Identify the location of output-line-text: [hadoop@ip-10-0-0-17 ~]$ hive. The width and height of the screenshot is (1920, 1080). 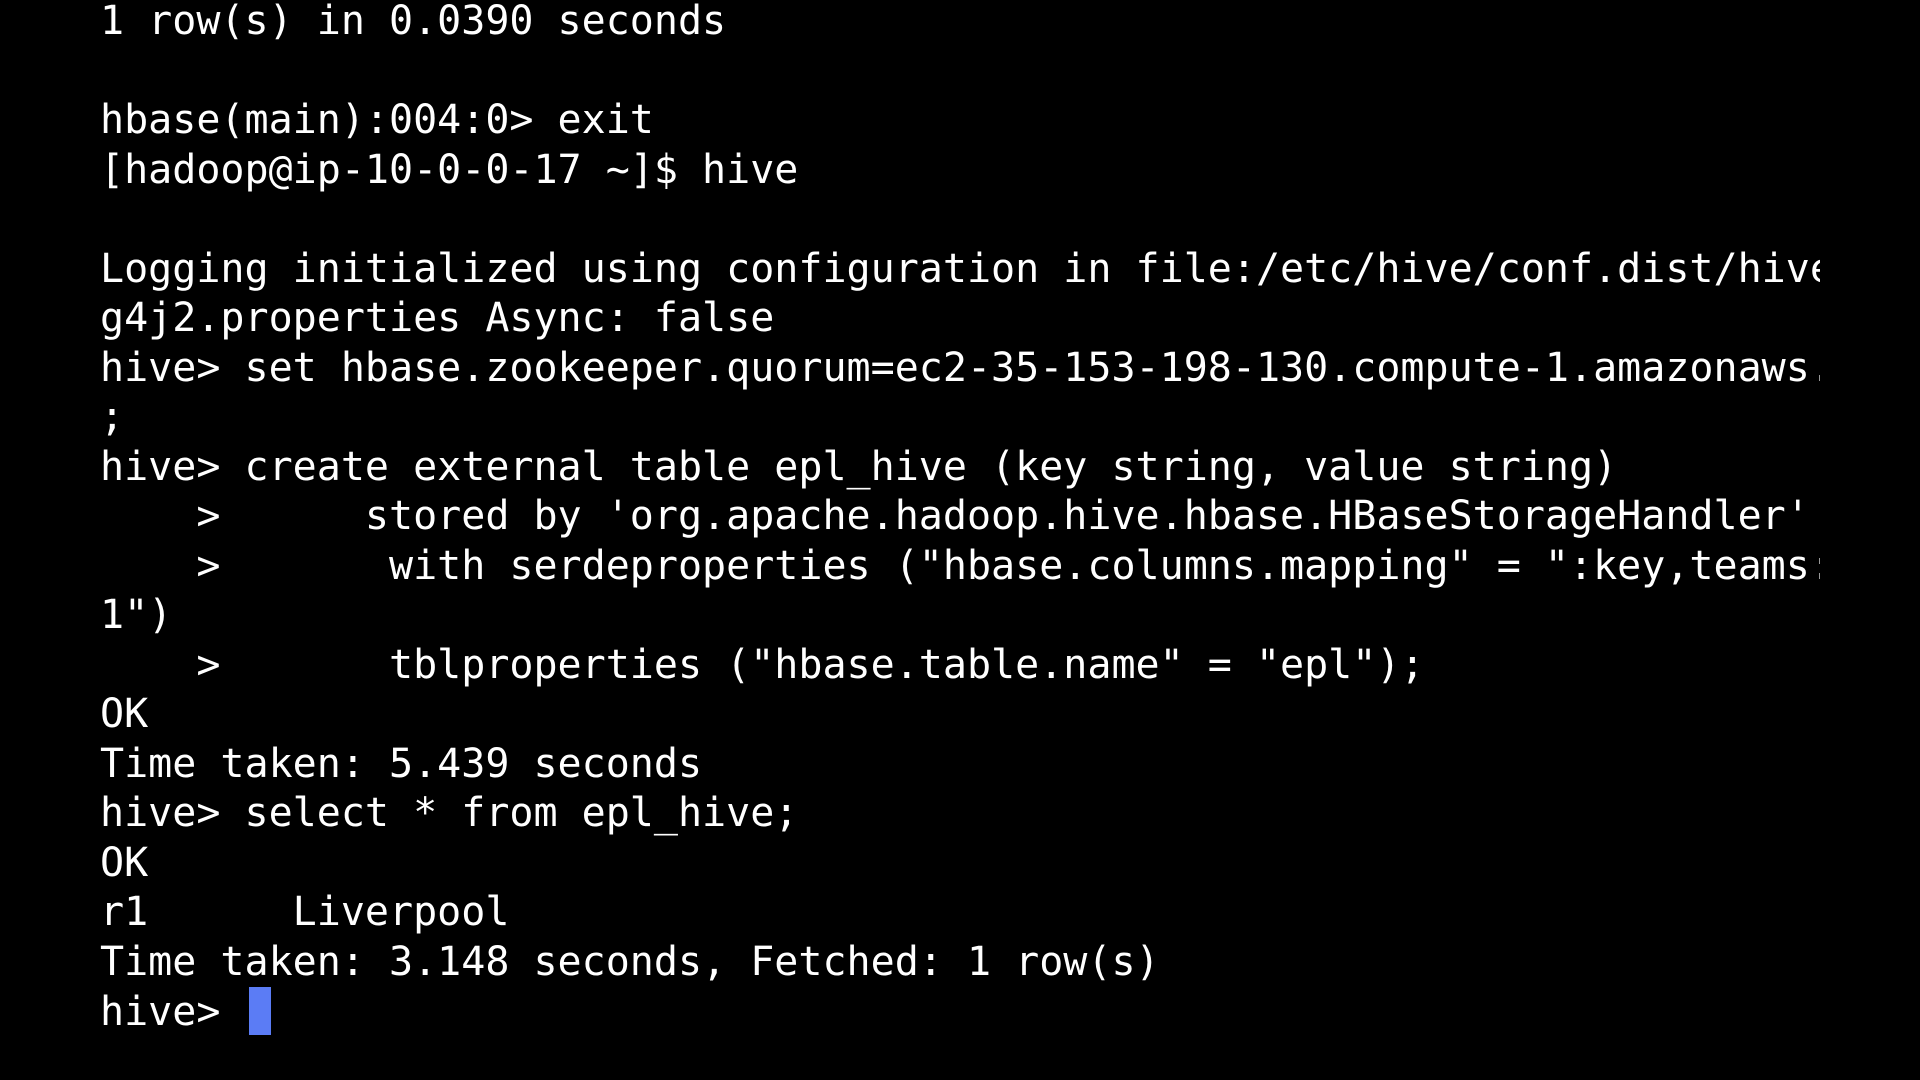
(449, 169).